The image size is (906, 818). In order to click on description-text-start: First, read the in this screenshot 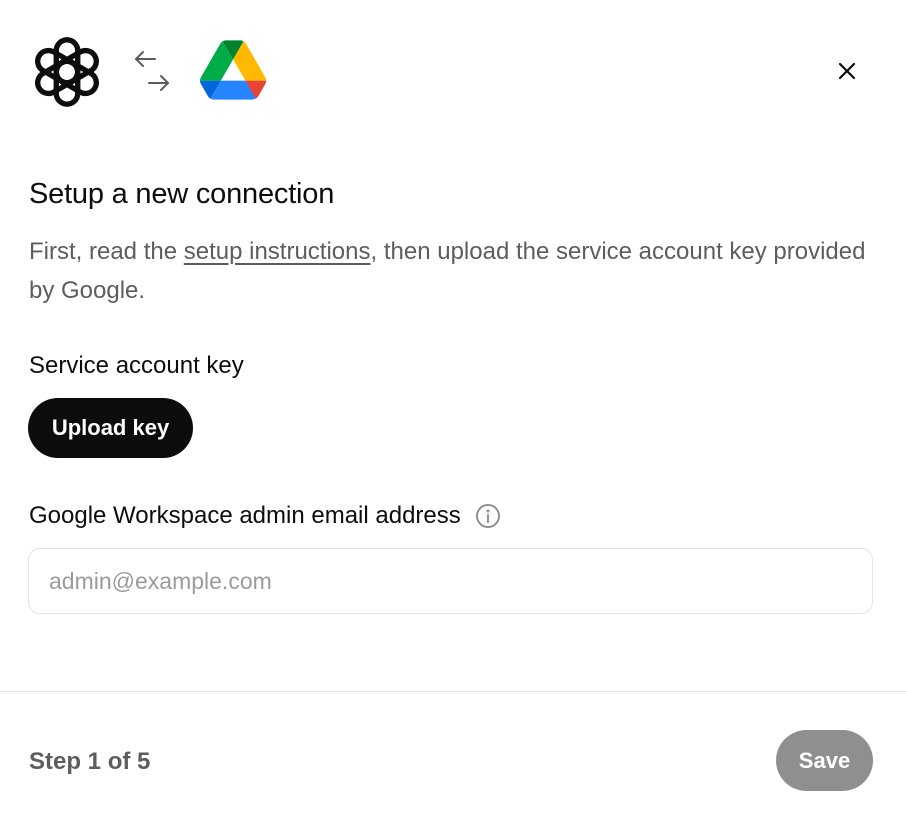, I will do `click(106, 251)`.